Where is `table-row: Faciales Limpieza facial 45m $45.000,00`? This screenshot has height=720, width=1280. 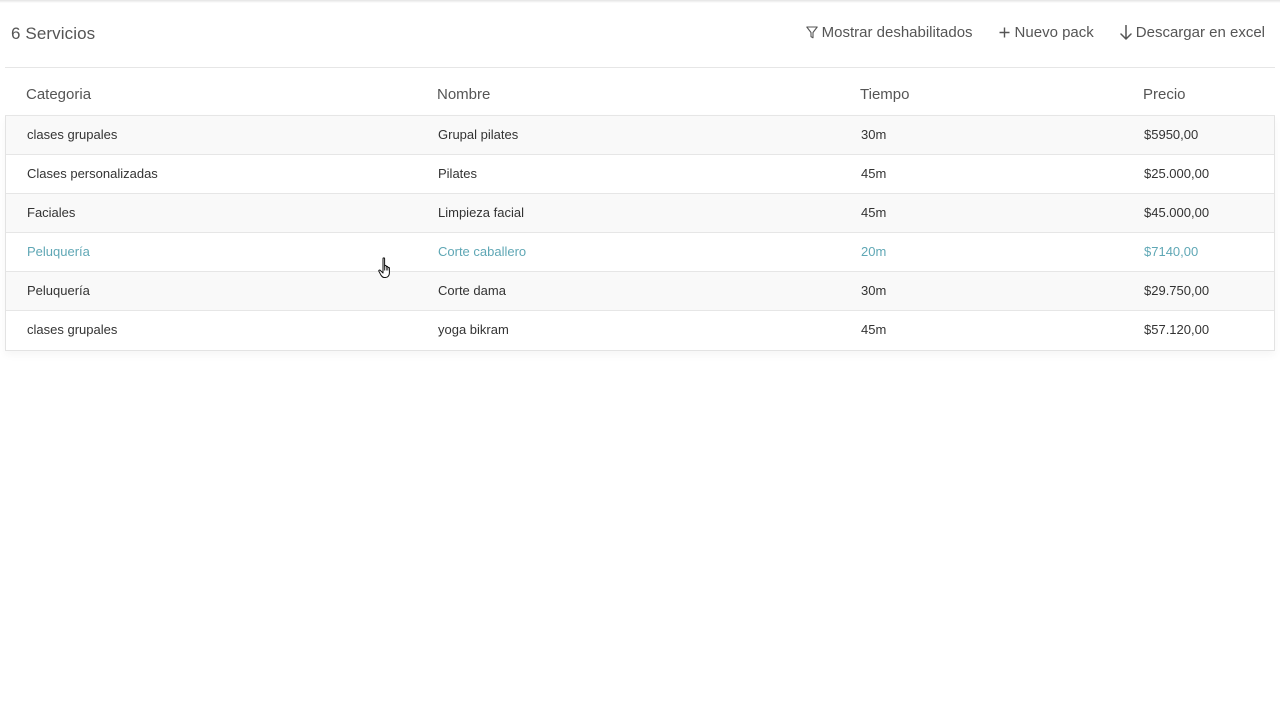 table-row: Faciales Limpieza facial 45m $45.000,00 is located at coordinates (640, 213).